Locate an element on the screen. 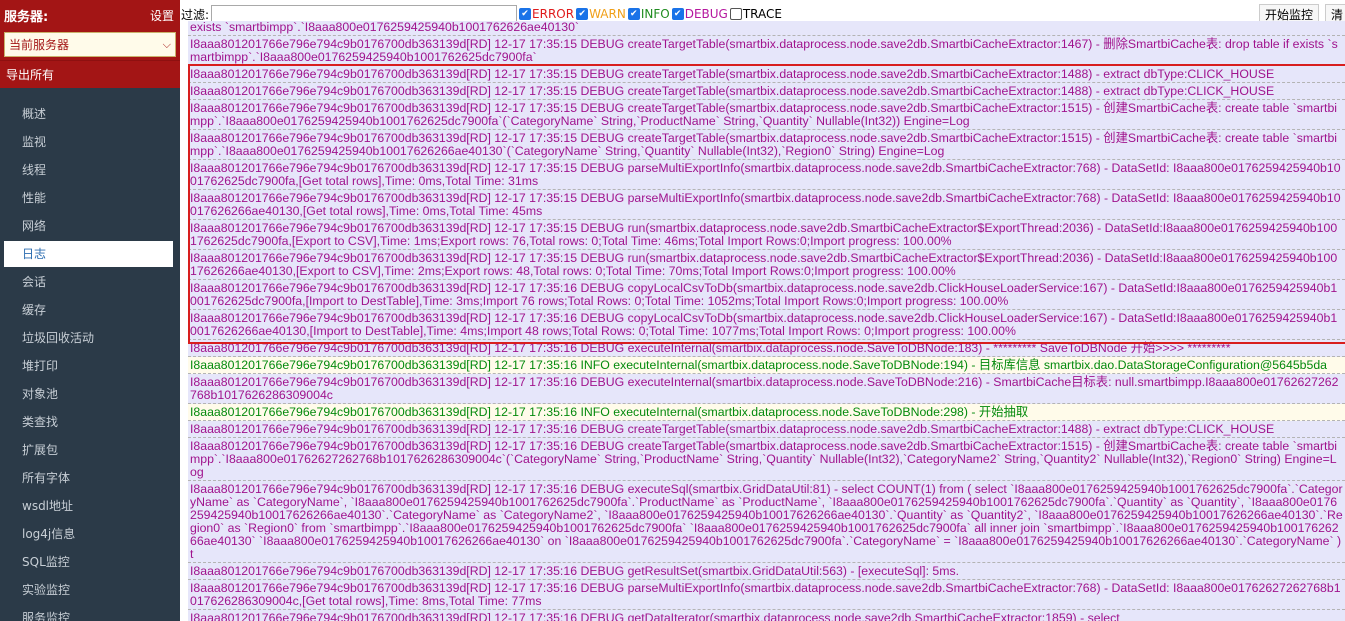  server-select-wrap: 当前服务器 ⌵ is located at coordinates (90, 45).